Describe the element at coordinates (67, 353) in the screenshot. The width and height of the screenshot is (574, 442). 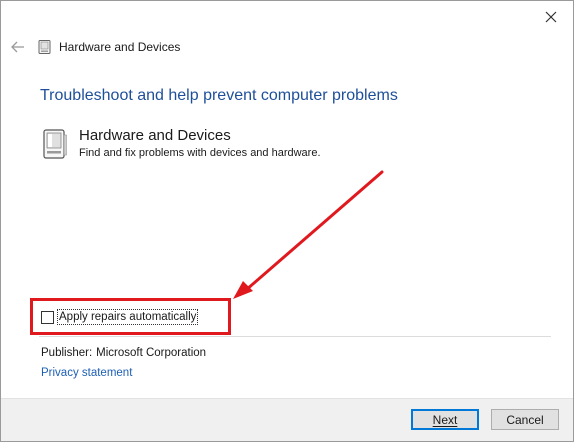
I see `publisher-label: Publisher:` at that location.